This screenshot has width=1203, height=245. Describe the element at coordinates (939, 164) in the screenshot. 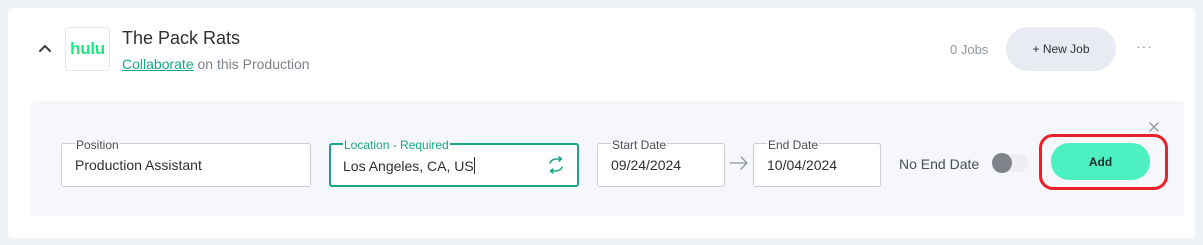

I see `no-end-date-label: No End Date` at that location.